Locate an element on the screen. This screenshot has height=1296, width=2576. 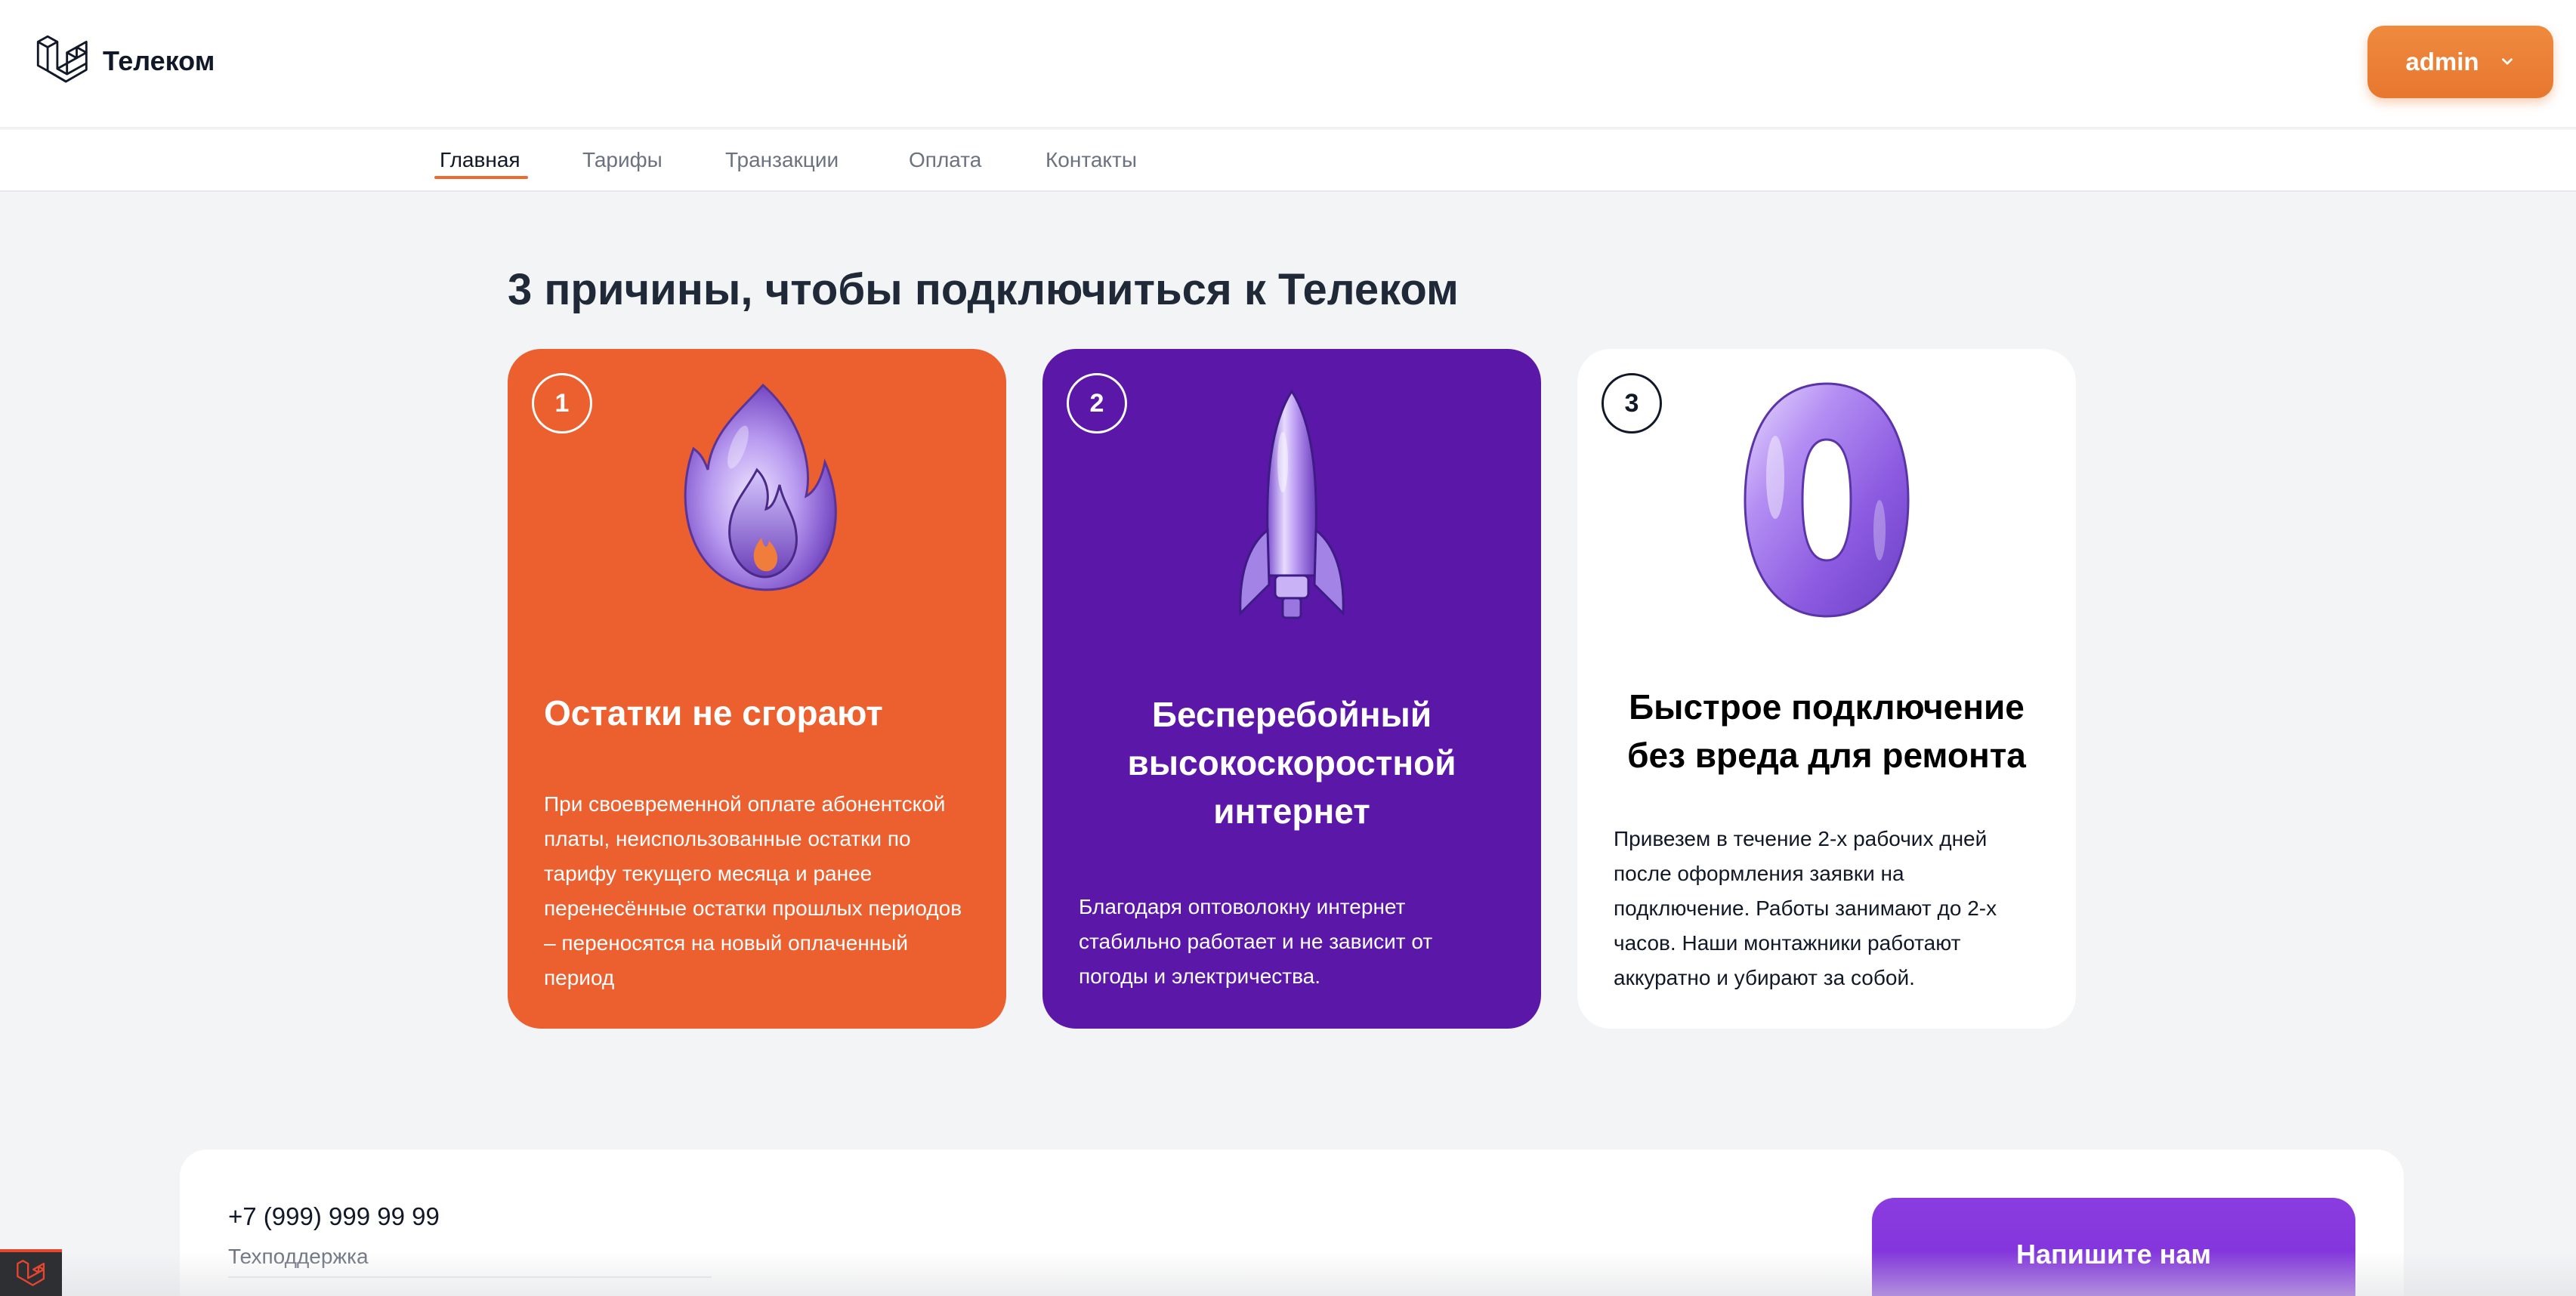
nav-item-home: Главная is located at coordinates (480, 160).